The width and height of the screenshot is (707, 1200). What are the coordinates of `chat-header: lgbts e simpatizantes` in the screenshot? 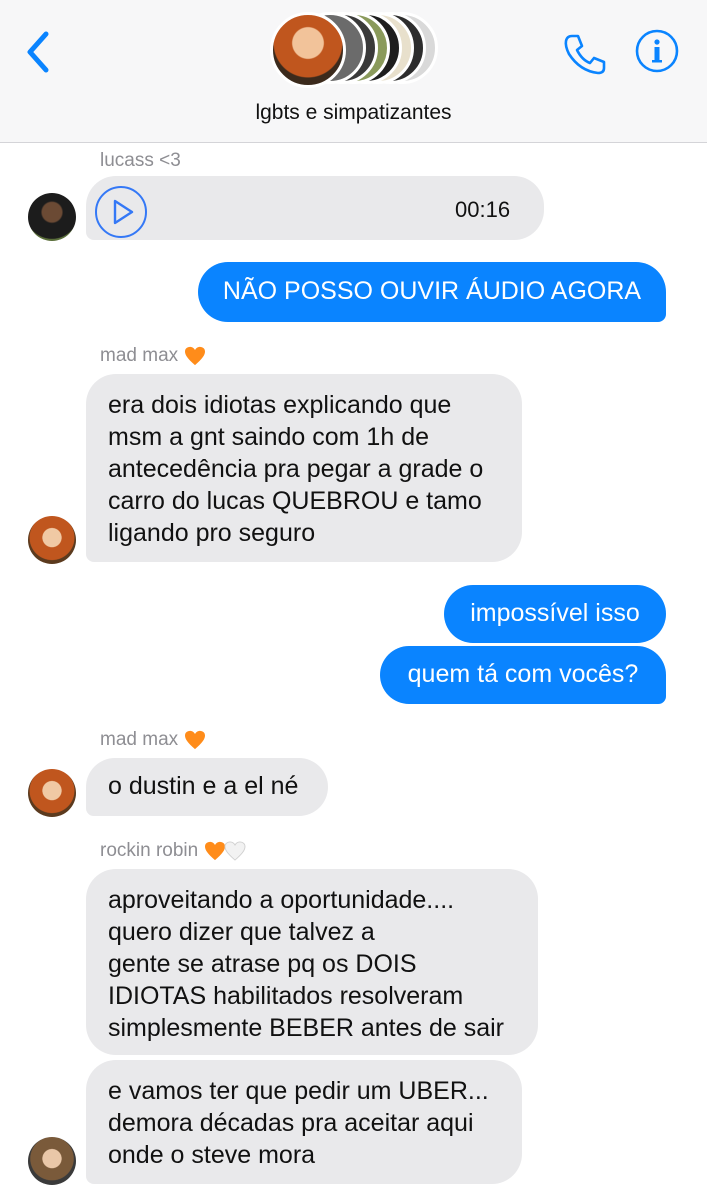 It's located at (353, 71).